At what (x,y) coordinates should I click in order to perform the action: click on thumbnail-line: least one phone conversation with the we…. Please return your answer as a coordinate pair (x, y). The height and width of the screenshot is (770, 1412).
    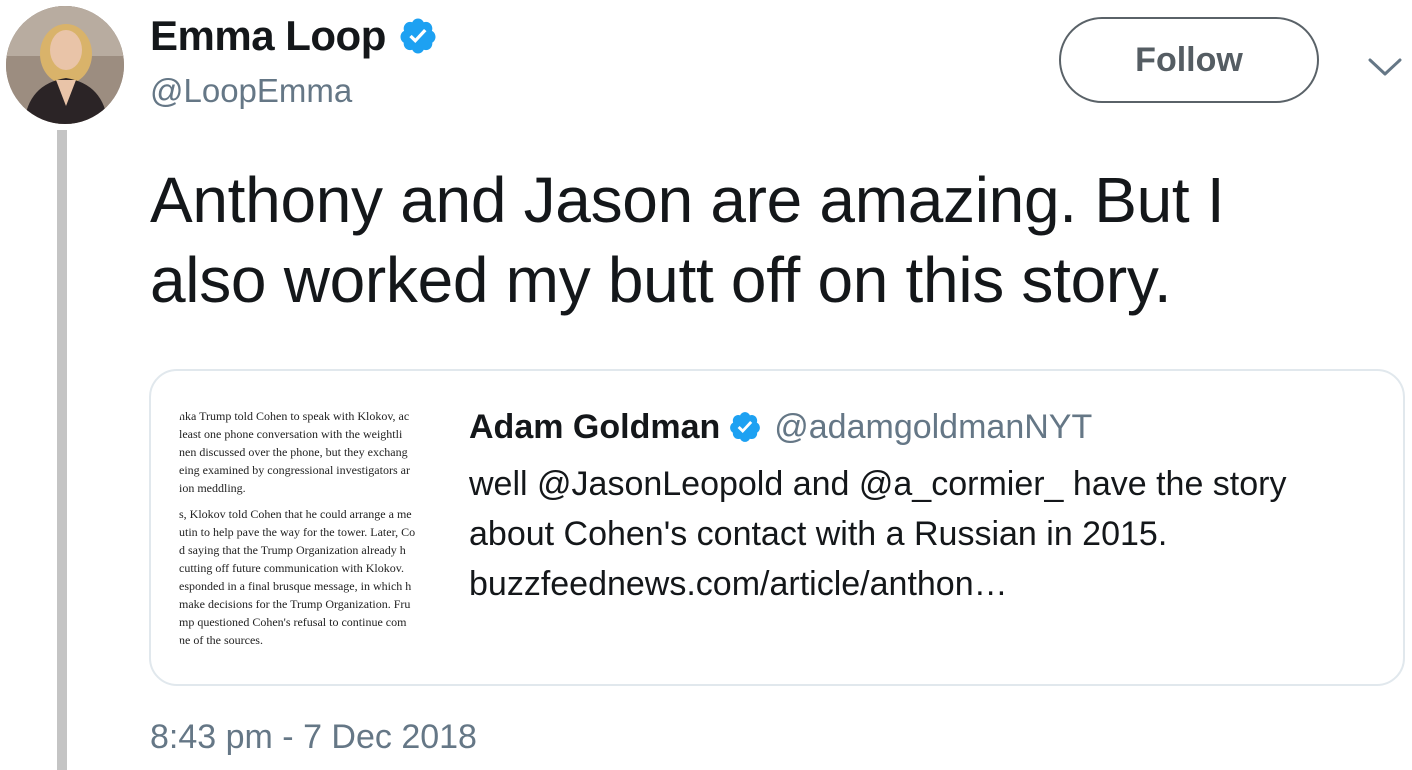
    Looking at the image, I should click on (291, 434).